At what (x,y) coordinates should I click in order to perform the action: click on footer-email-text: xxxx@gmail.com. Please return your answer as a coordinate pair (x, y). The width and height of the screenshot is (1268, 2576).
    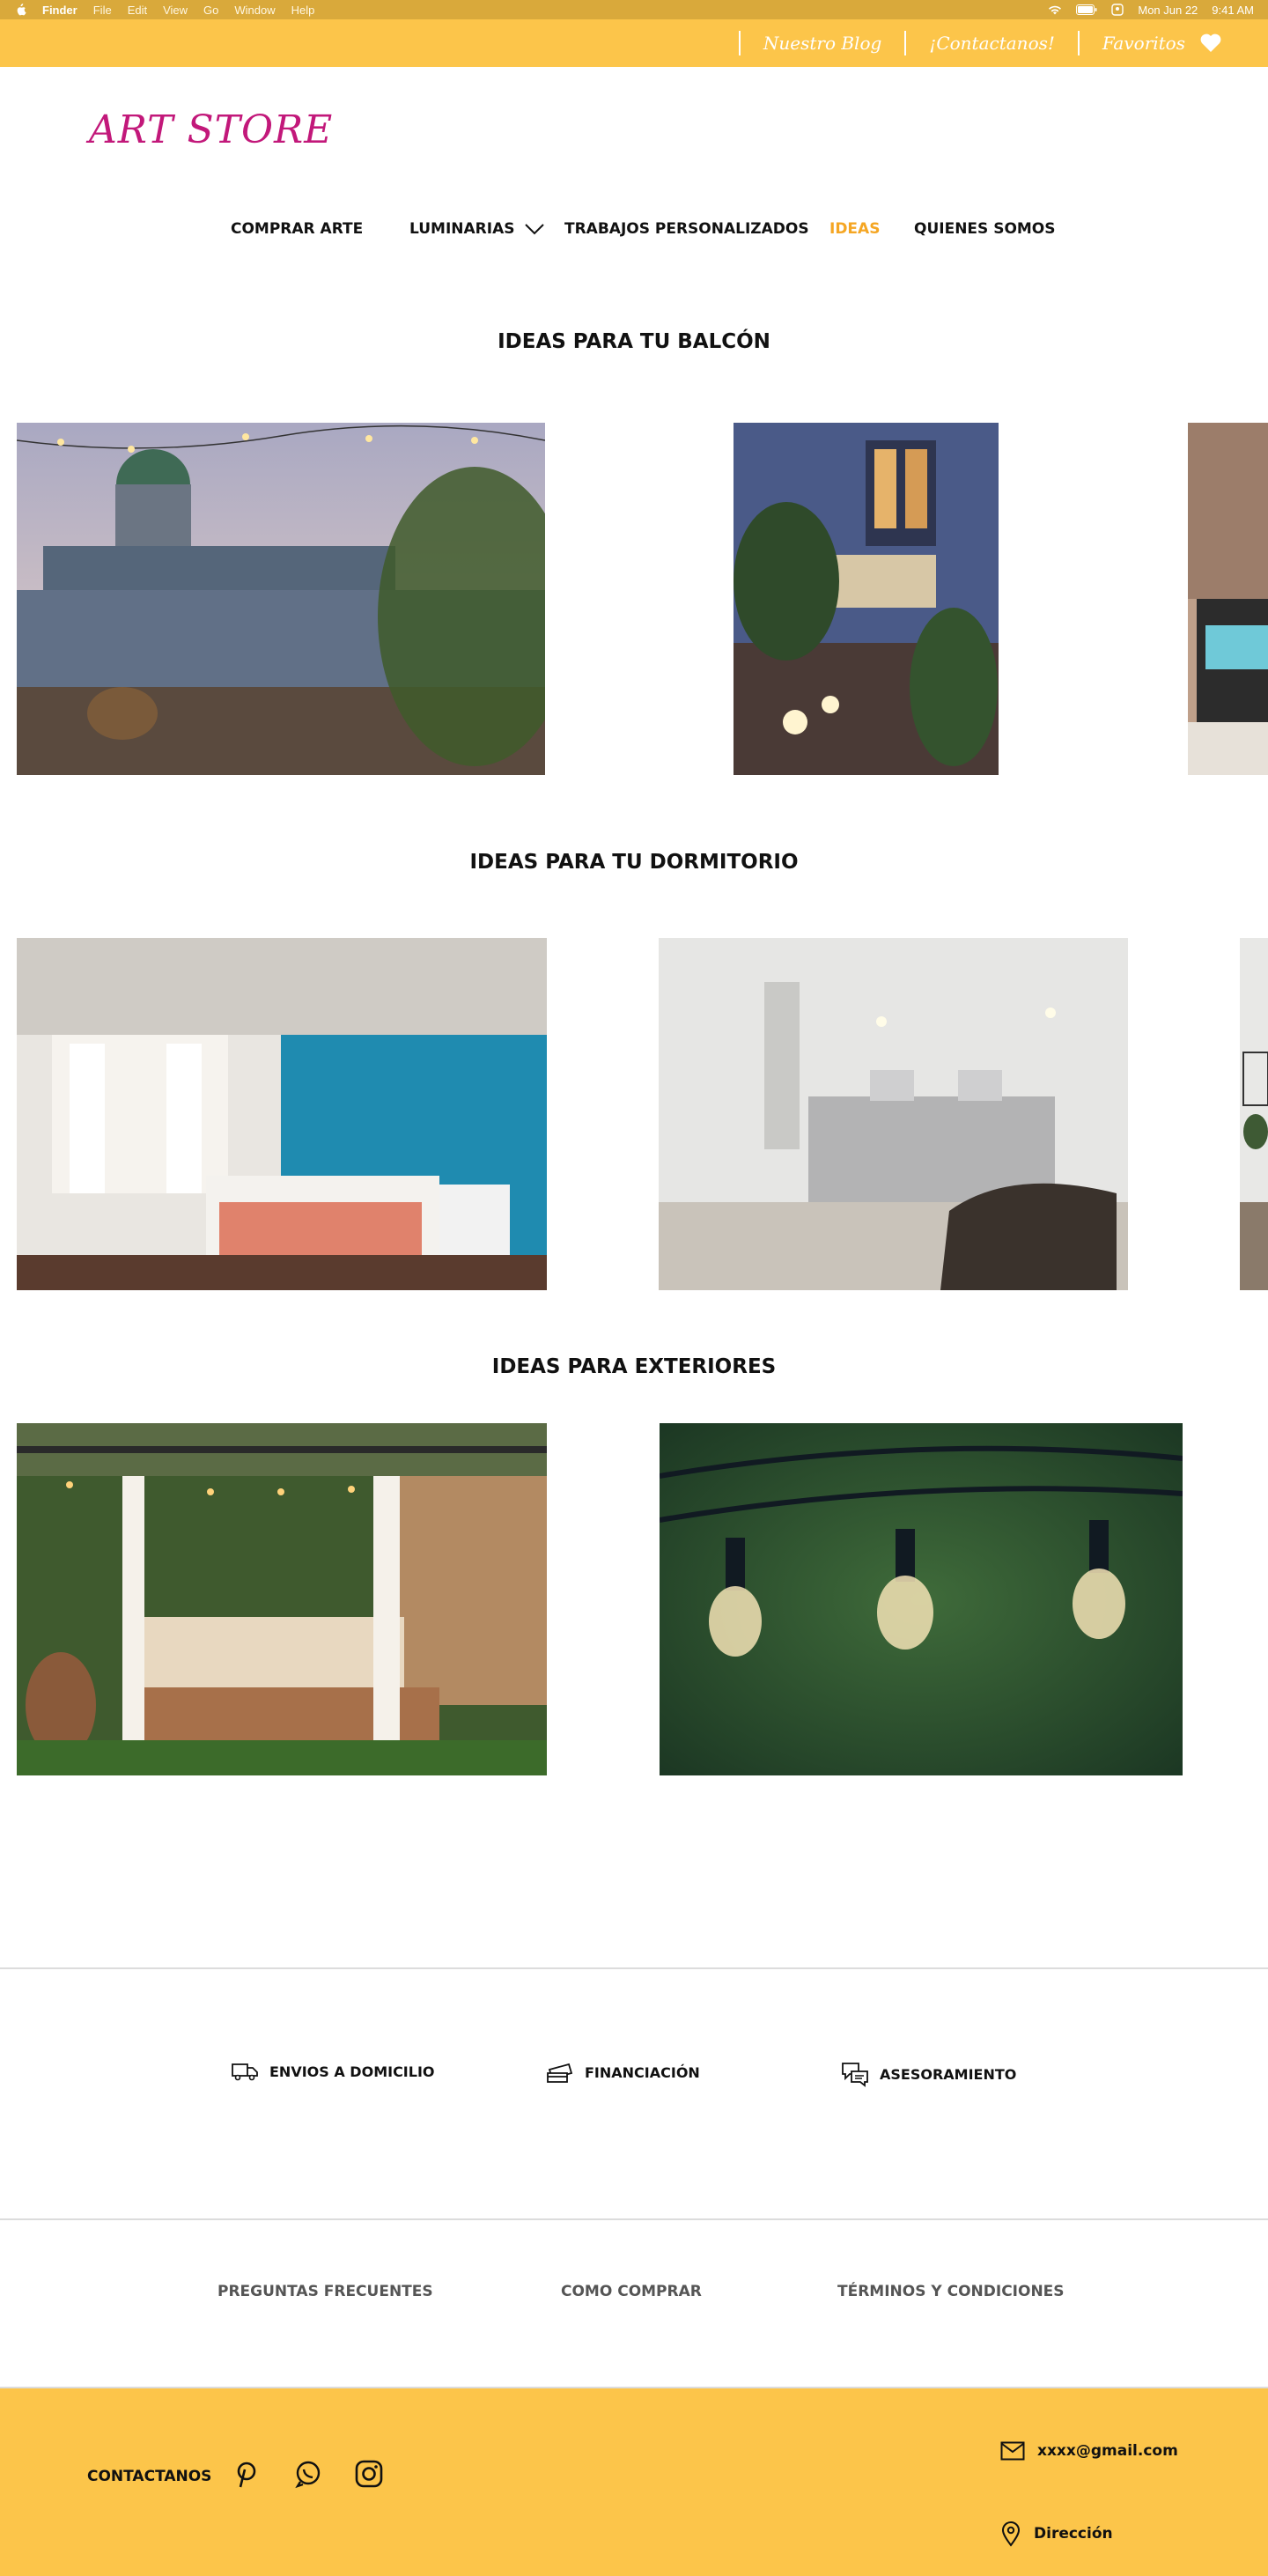
    Looking at the image, I should click on (1107, 2451).